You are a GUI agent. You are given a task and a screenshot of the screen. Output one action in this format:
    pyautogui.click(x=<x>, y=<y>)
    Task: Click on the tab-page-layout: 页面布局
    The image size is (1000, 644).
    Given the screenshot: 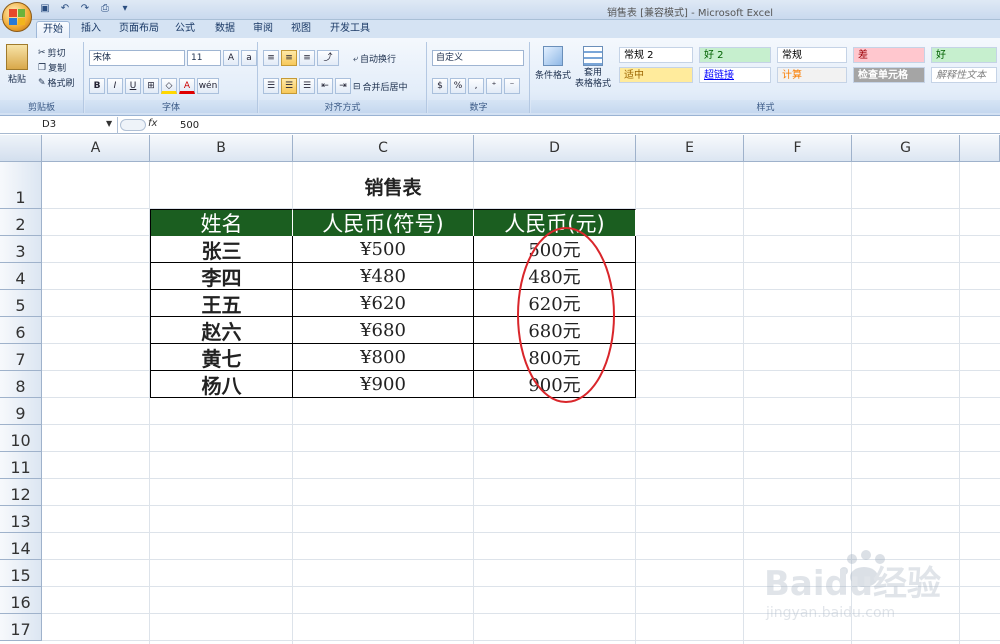 What is the action you would take?
    pyautogui.click(x=139, y=29)
    